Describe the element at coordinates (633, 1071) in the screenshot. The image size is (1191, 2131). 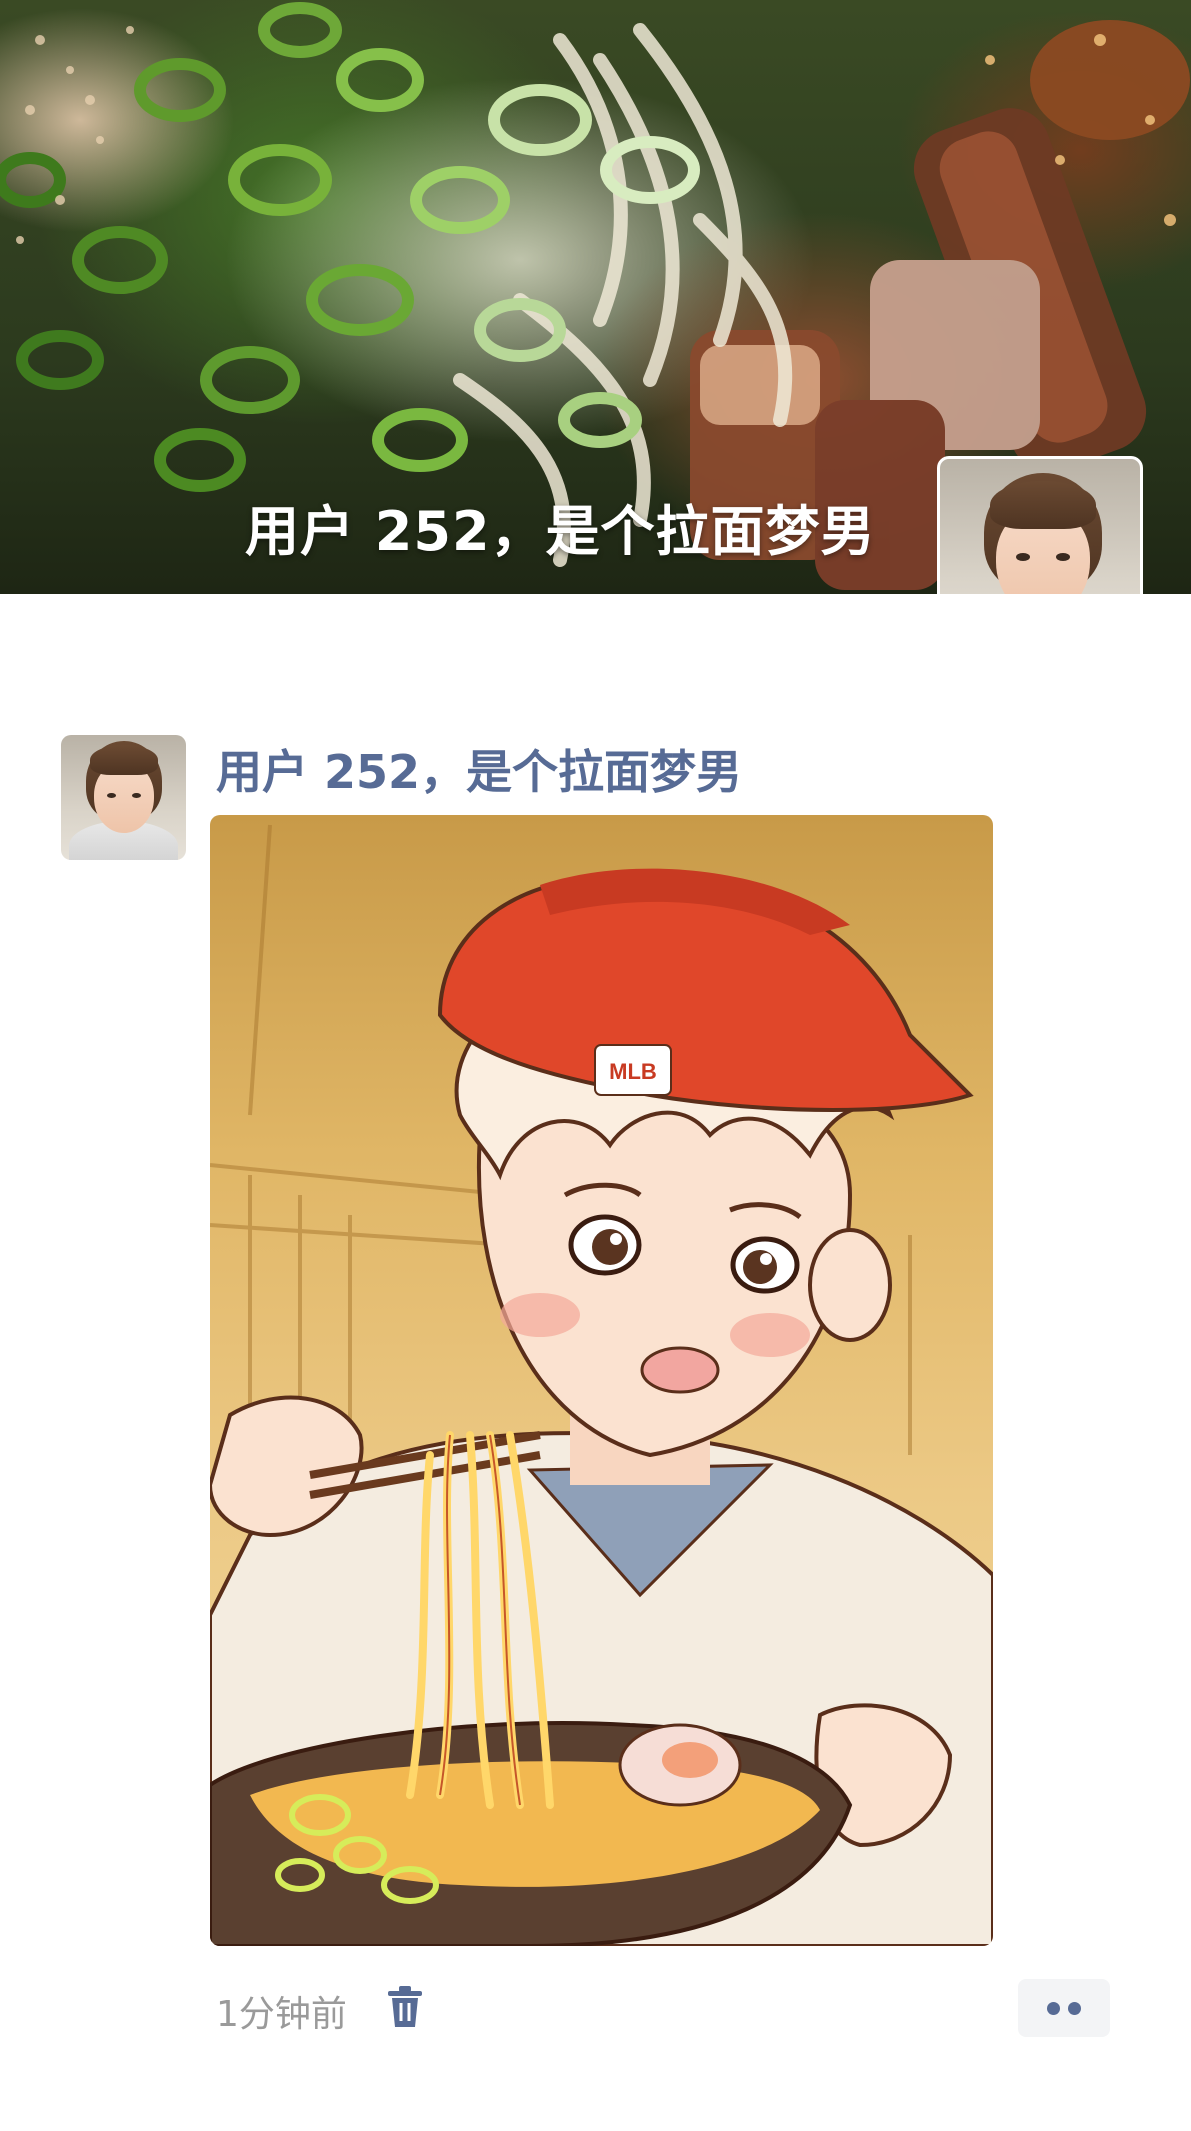
I see `cap-logo: MLB` at that location.